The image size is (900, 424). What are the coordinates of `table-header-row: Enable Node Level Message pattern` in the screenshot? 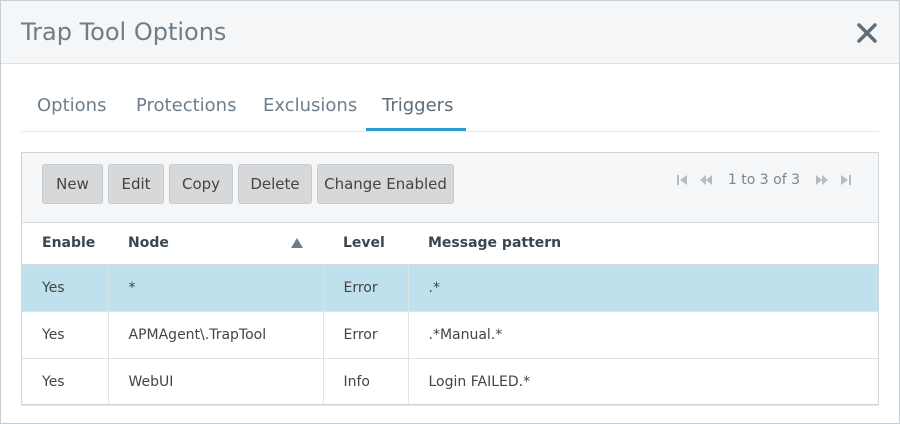 It's located at (450, 244).